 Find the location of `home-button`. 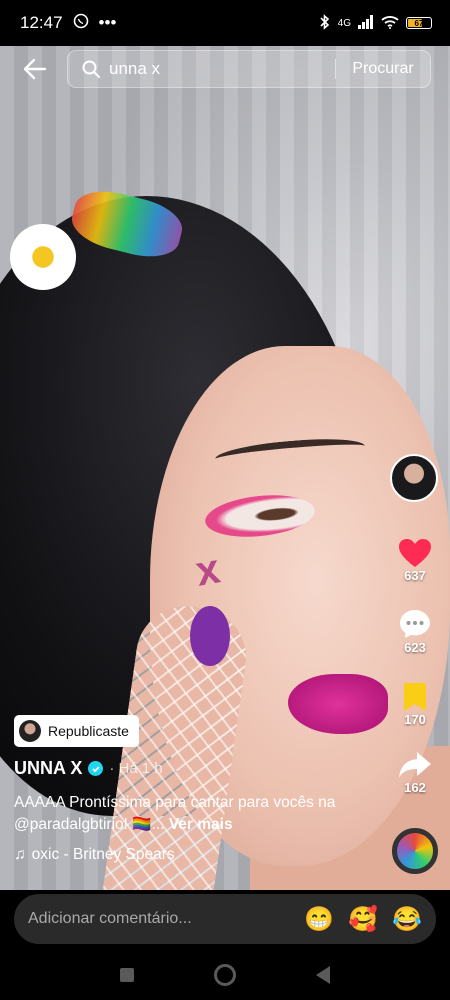

home-button is located at coordinates (225, 975).